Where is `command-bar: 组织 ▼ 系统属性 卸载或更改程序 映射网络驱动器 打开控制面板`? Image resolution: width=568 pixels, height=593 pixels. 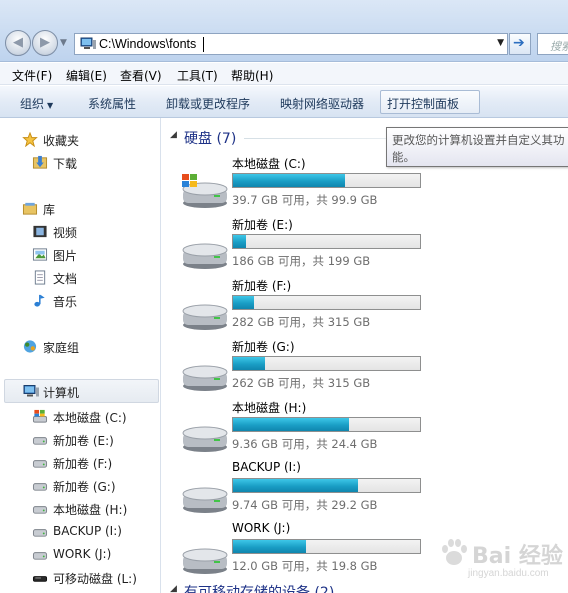
command-bar: 组织 ▼ 系统属性 卸载或更改程序 映射网络驱动器 打开控制面板 is located at coordinates (284, 102).